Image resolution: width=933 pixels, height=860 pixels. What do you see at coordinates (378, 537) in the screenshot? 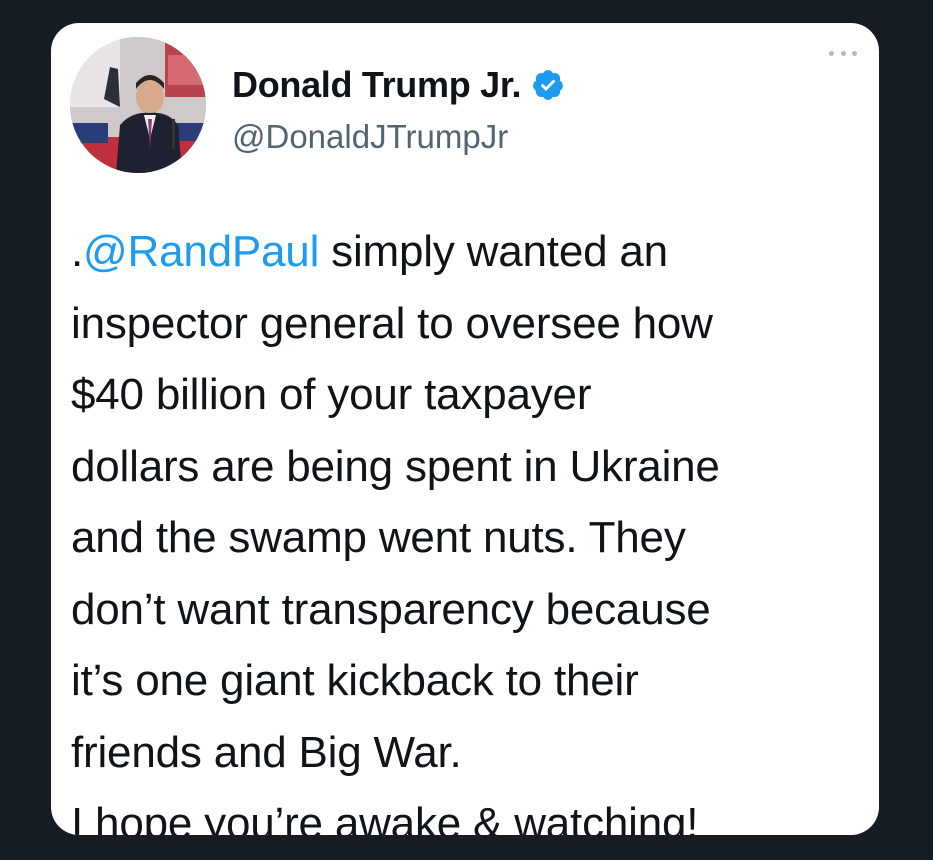
I see `tweet-line-5: and the swamp went nuts. They` at bounding box center [378, 537].